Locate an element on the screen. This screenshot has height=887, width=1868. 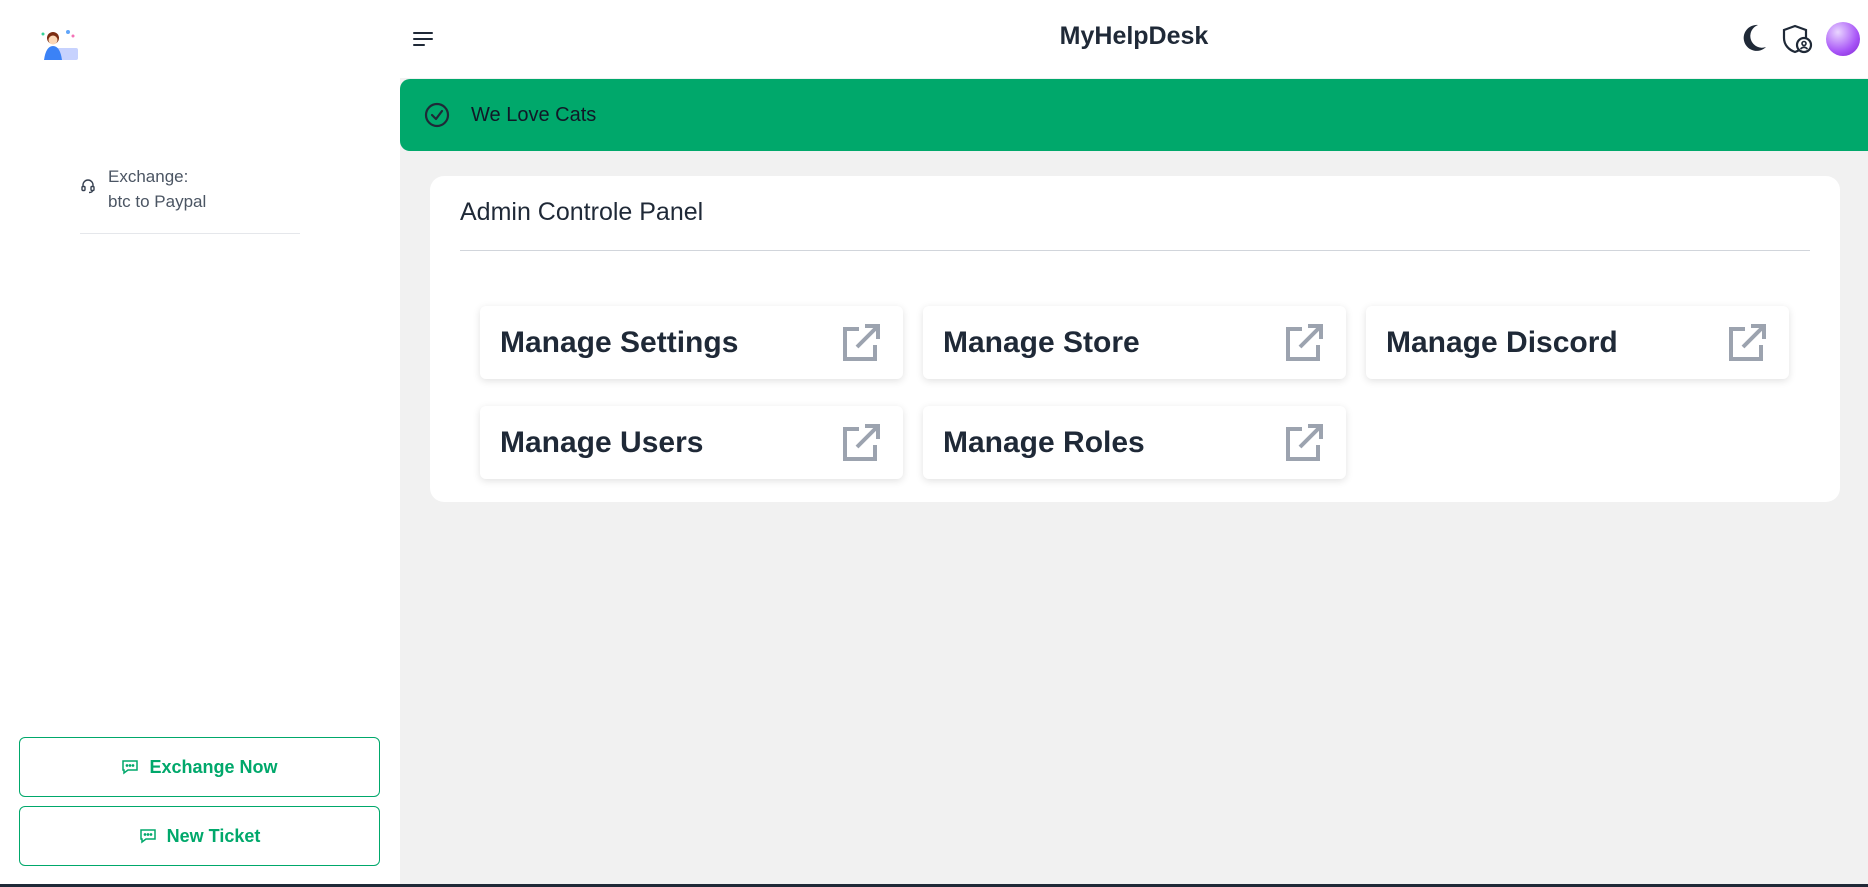
logo is located at coordinates (59, 45).